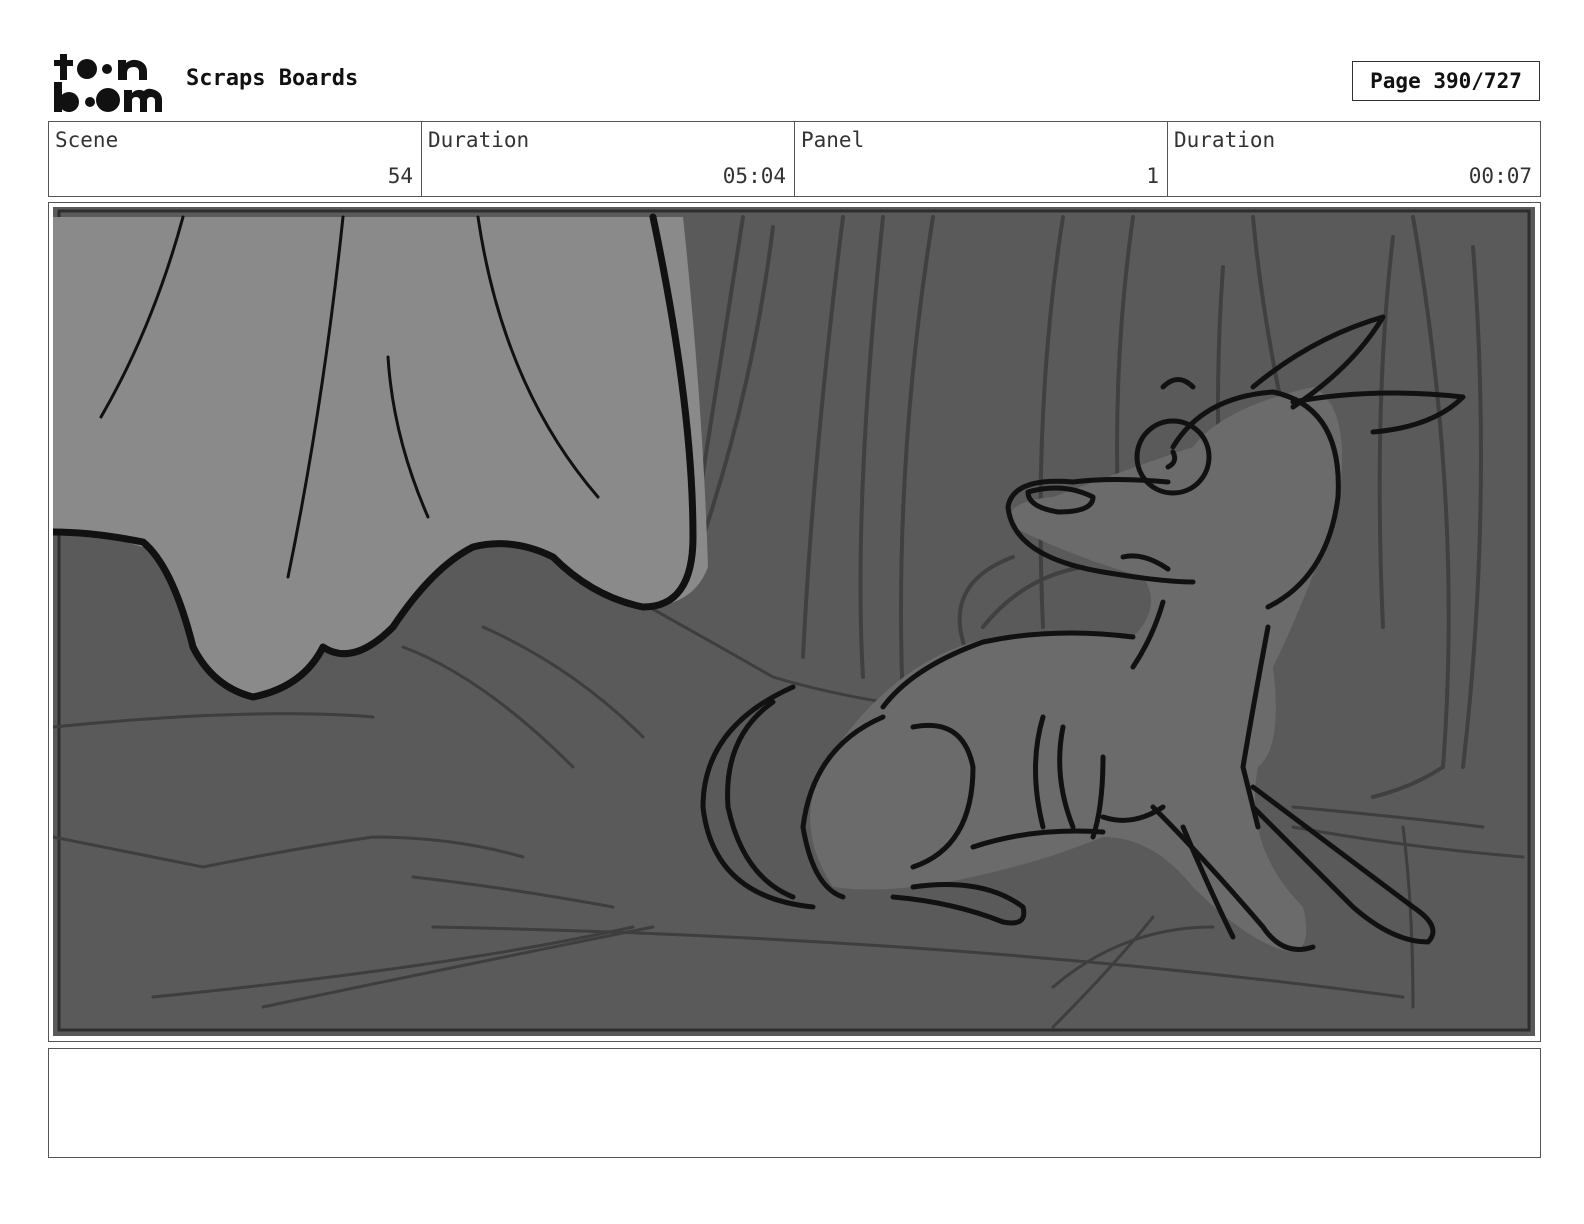 This screenshot has width=1584, height=1224. What do you see at coordinates (400, 176) in the screenshot?
I see `scene-value: 54` at bounding box center [400, 176].